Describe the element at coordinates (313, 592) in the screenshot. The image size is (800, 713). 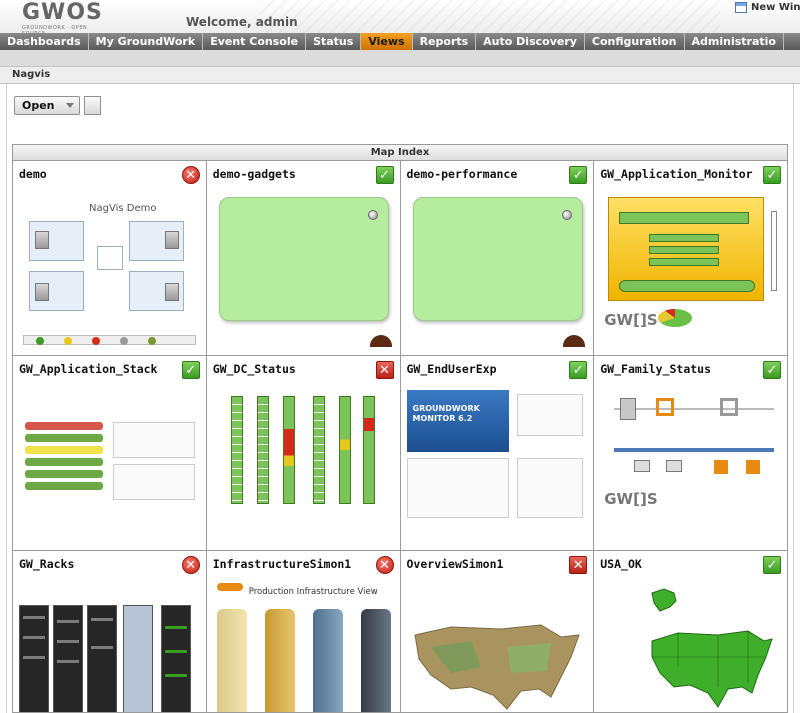
I see `infrastructure-title: Production Infrastructure View` at that location.